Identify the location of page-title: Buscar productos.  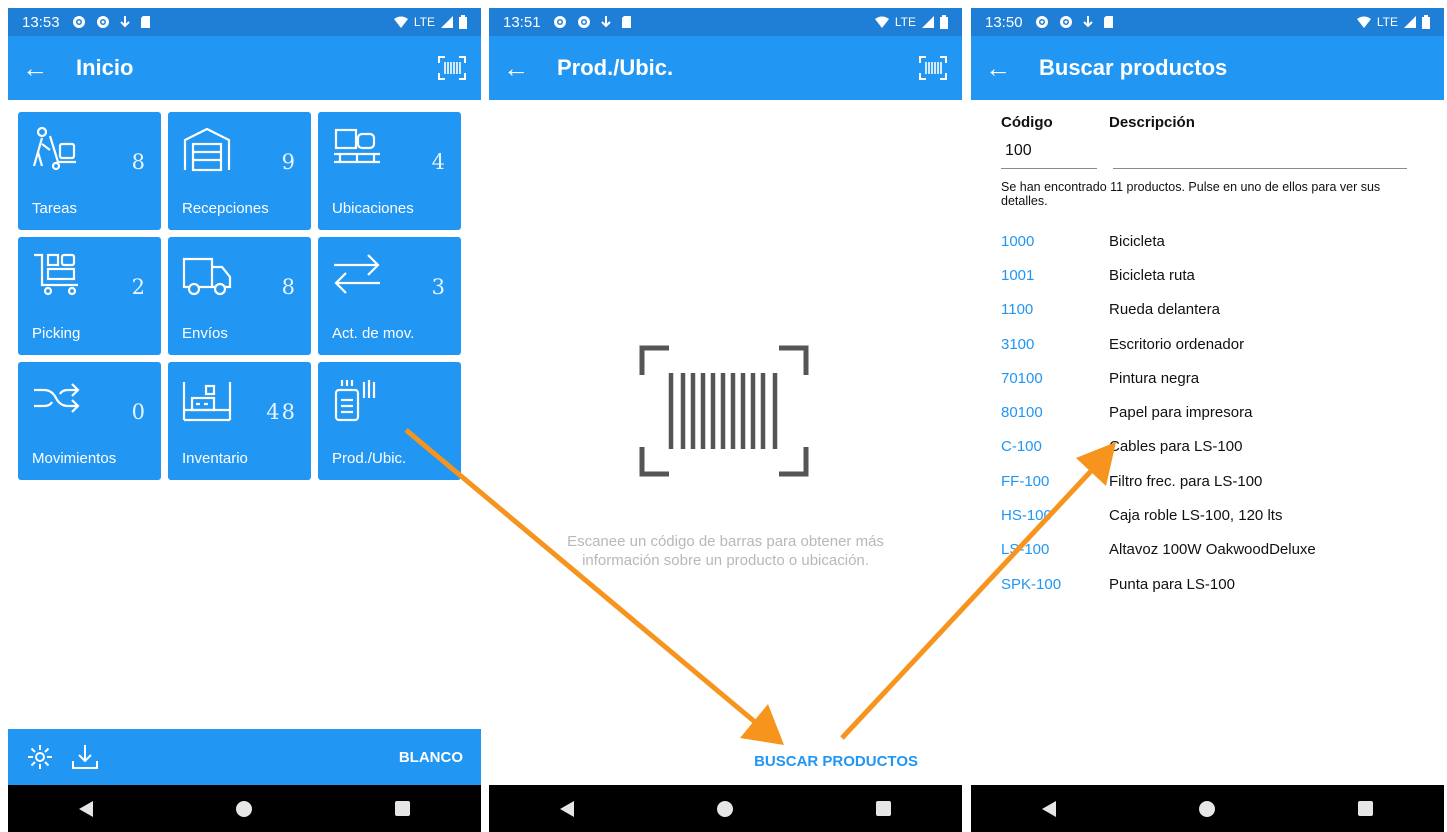
(1133, 67).